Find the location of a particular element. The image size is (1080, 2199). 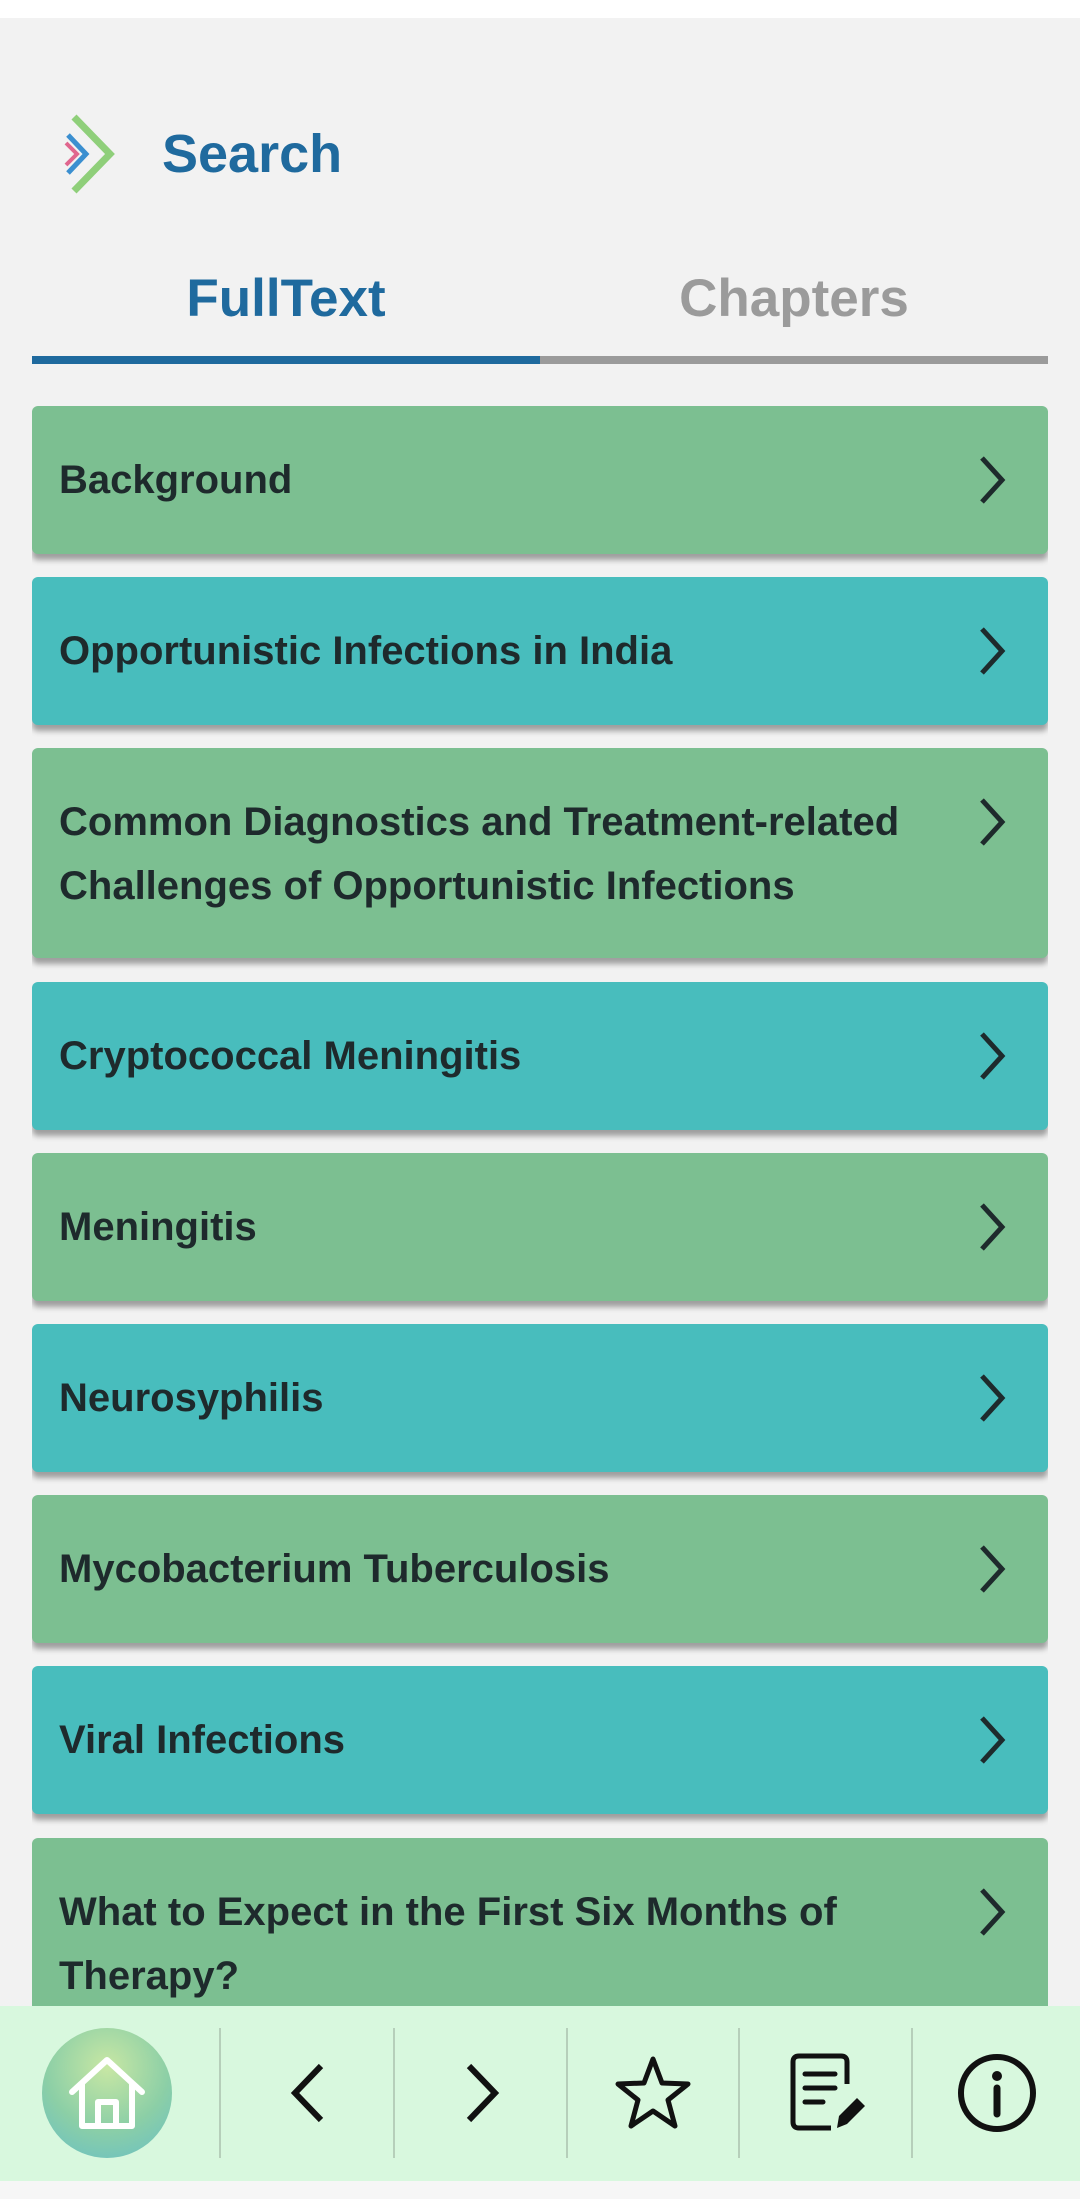

list-item-neurosyphilis: Neurosyphilis is located at coordinates (540, 1398).